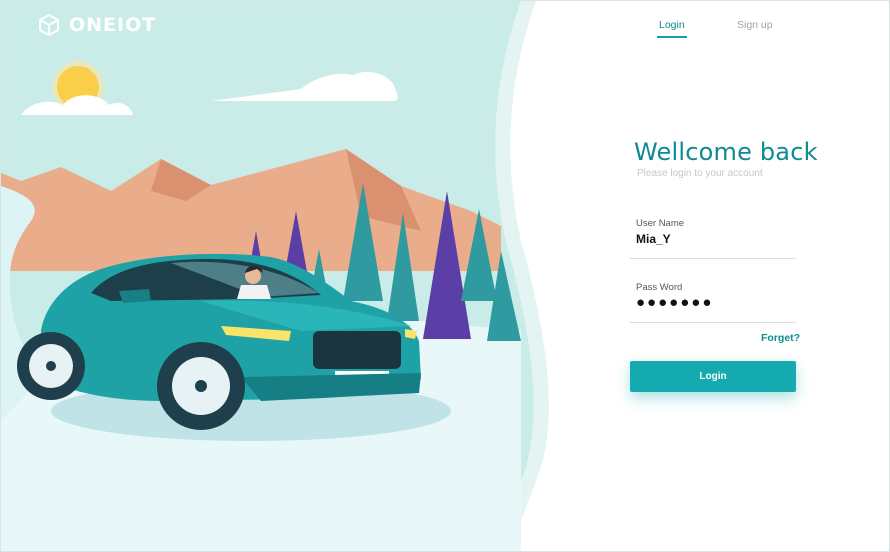  Describe the element at coordinates (721, 28) in the screenshot. I see `auth-tabs: Login Sign up` at that location.